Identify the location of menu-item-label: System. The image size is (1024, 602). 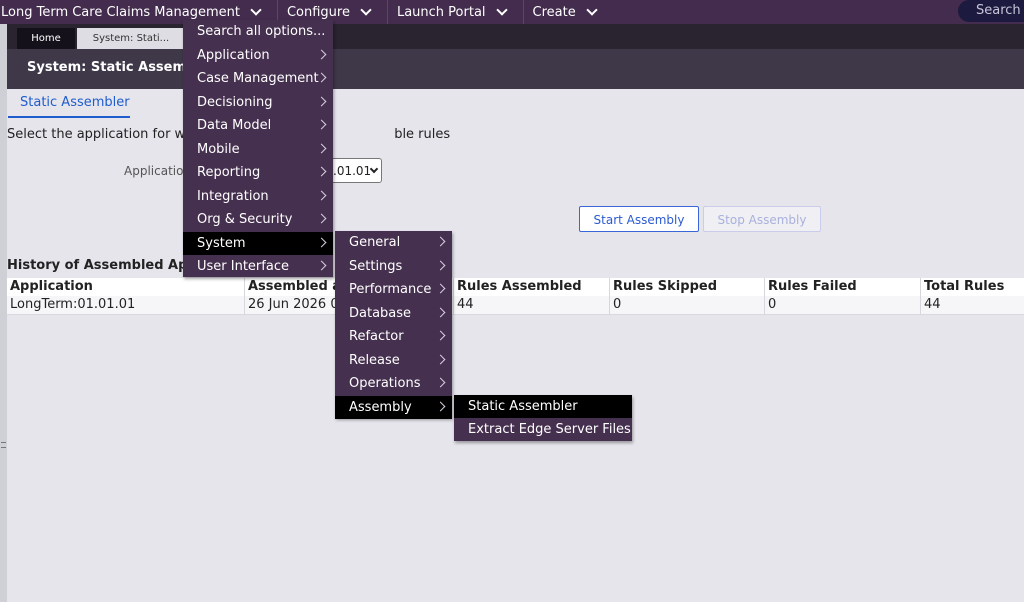
(221, 243).